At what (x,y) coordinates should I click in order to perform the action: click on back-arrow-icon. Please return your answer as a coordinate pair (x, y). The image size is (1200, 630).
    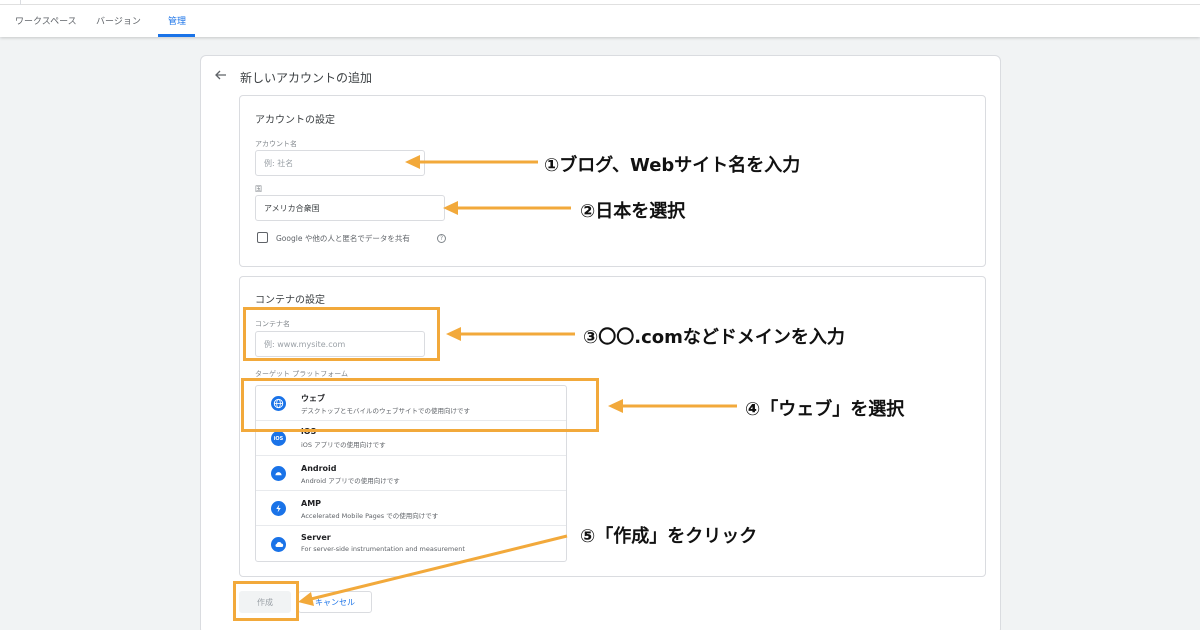
    Looking at the image, I should click on (221, 75).